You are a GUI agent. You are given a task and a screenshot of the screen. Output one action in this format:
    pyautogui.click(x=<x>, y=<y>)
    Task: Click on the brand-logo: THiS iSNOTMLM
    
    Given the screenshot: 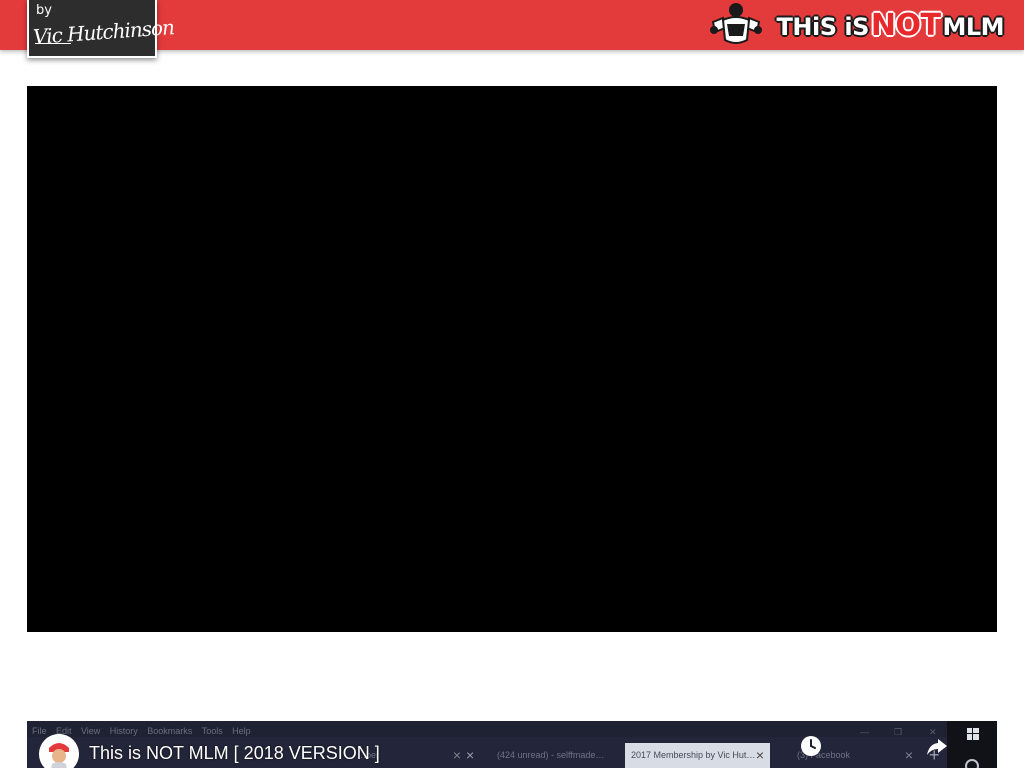 What is the action you would take?
    pyautogui.click(x=856, y=25)
    